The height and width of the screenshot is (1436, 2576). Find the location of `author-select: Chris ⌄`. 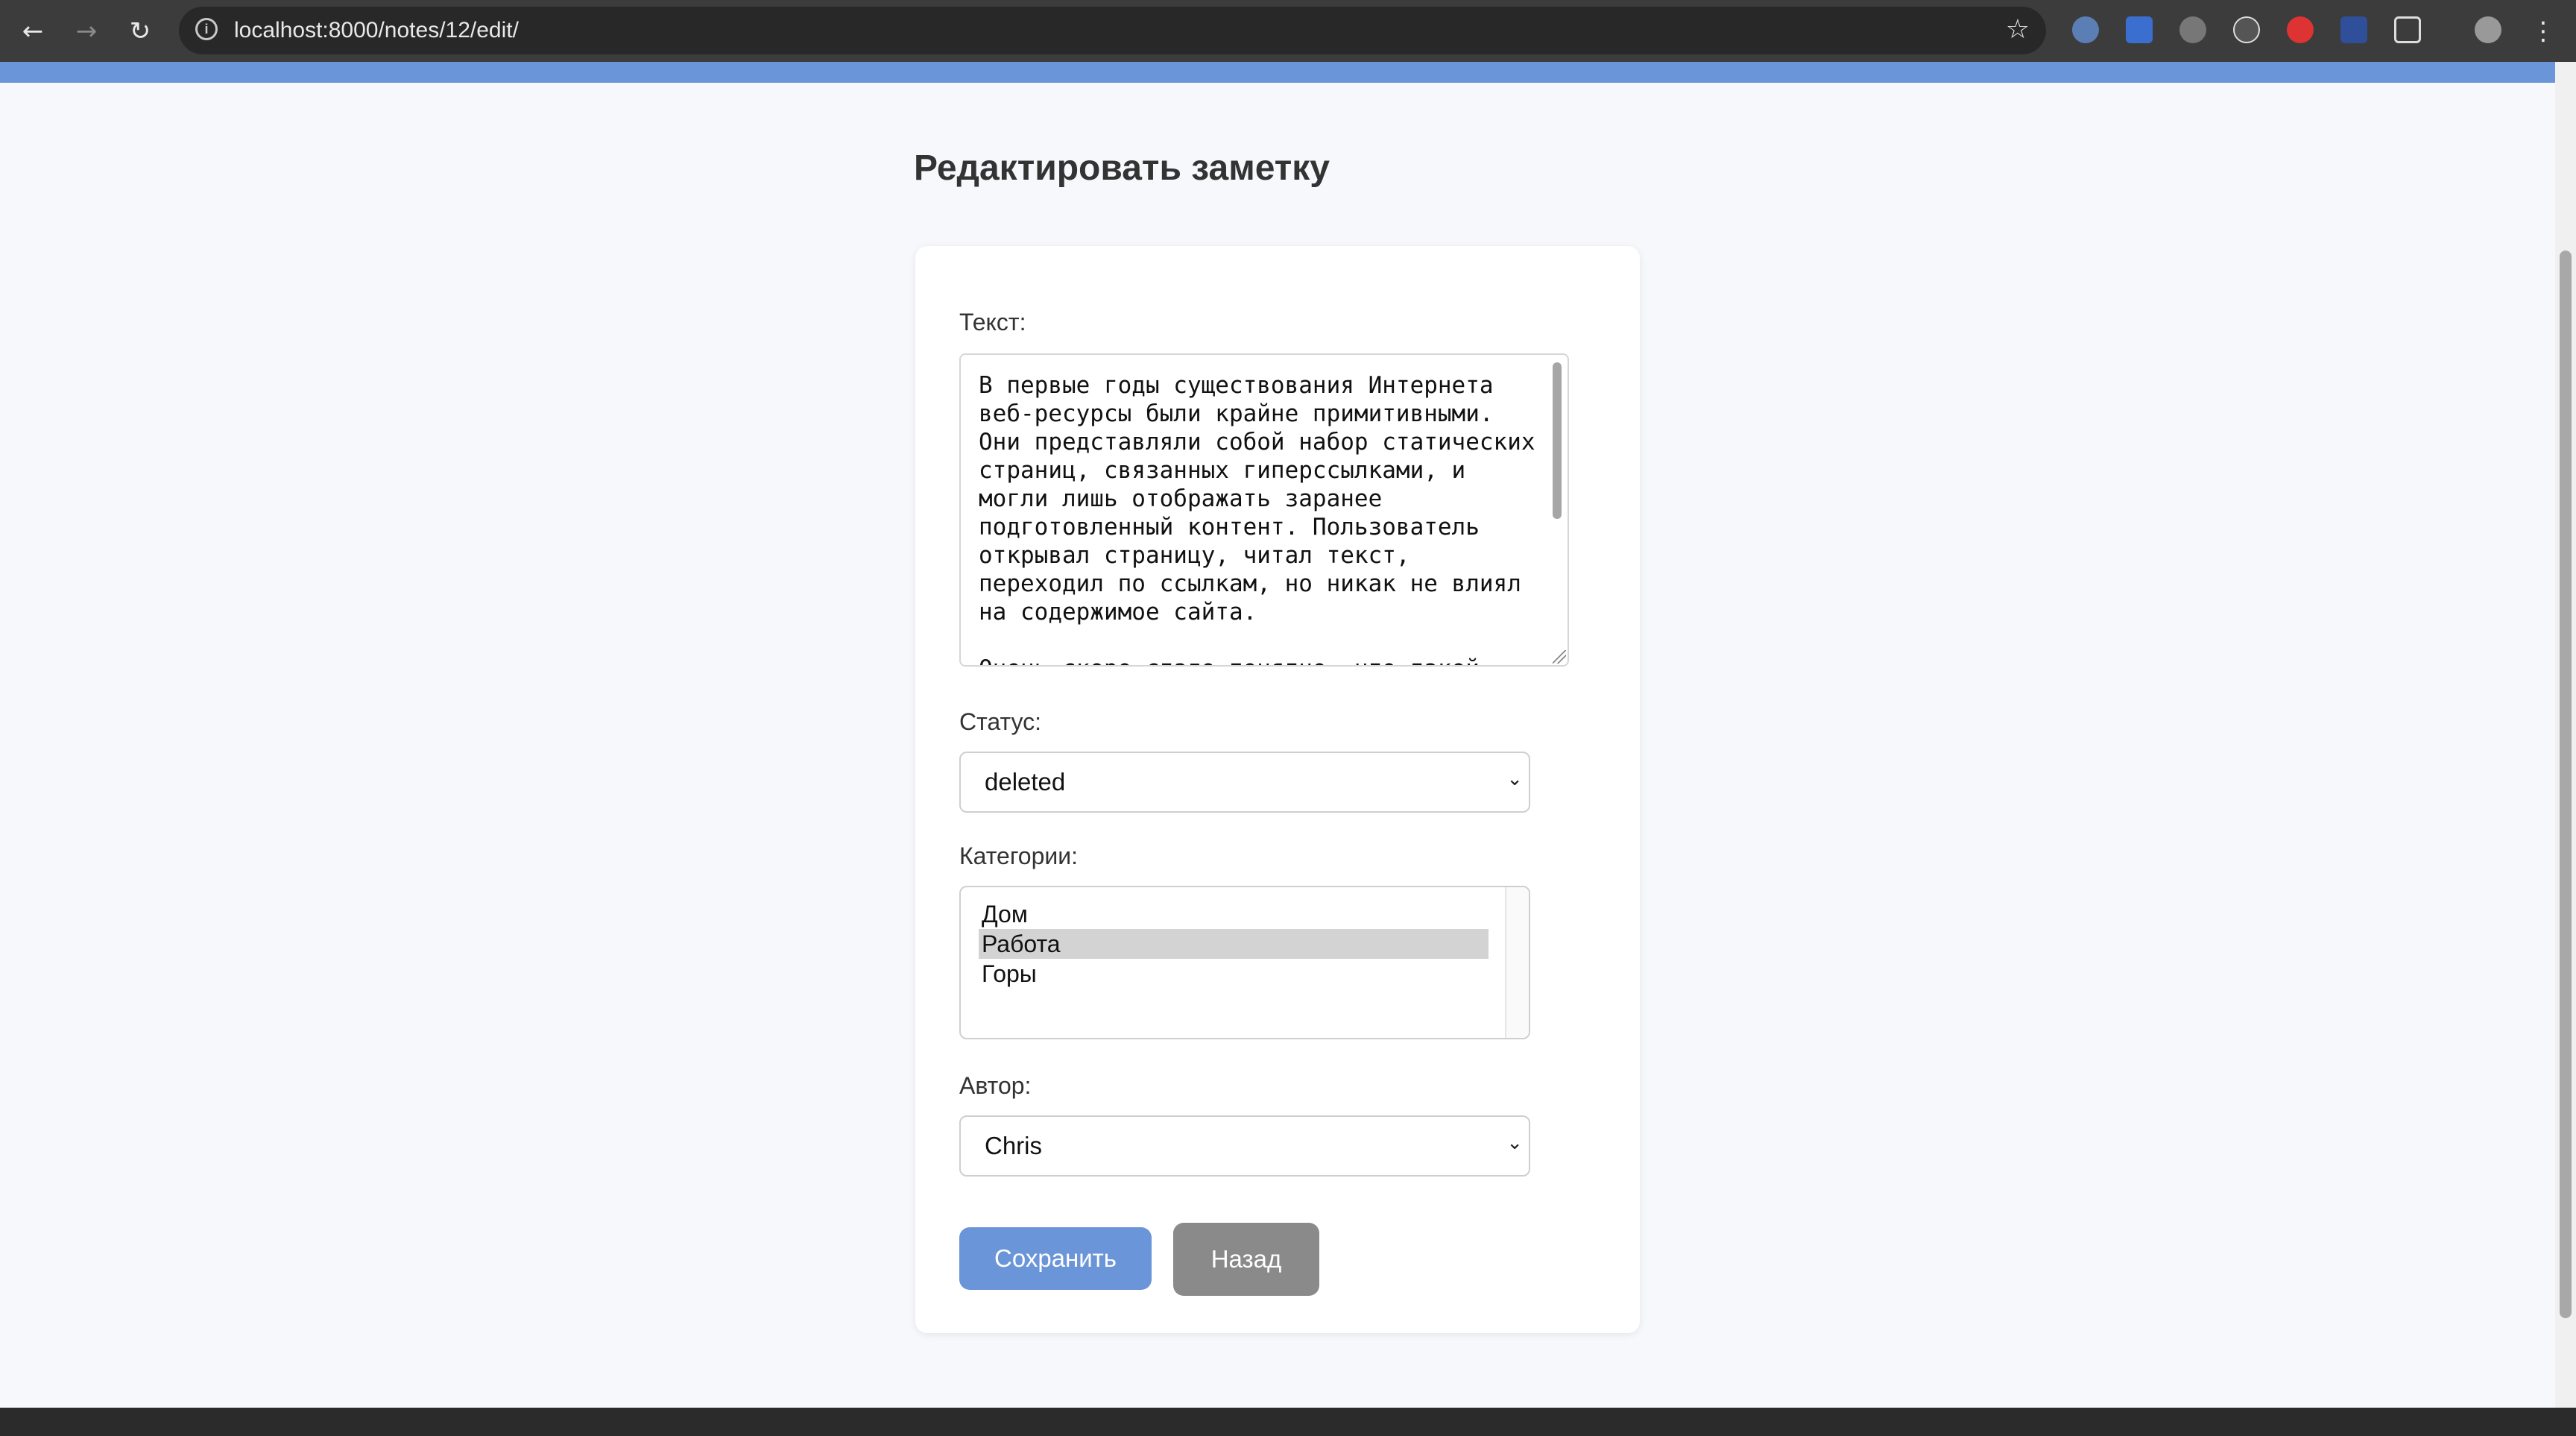

author-select: Chris ⌄ is located at coordinates (1244, 1146).